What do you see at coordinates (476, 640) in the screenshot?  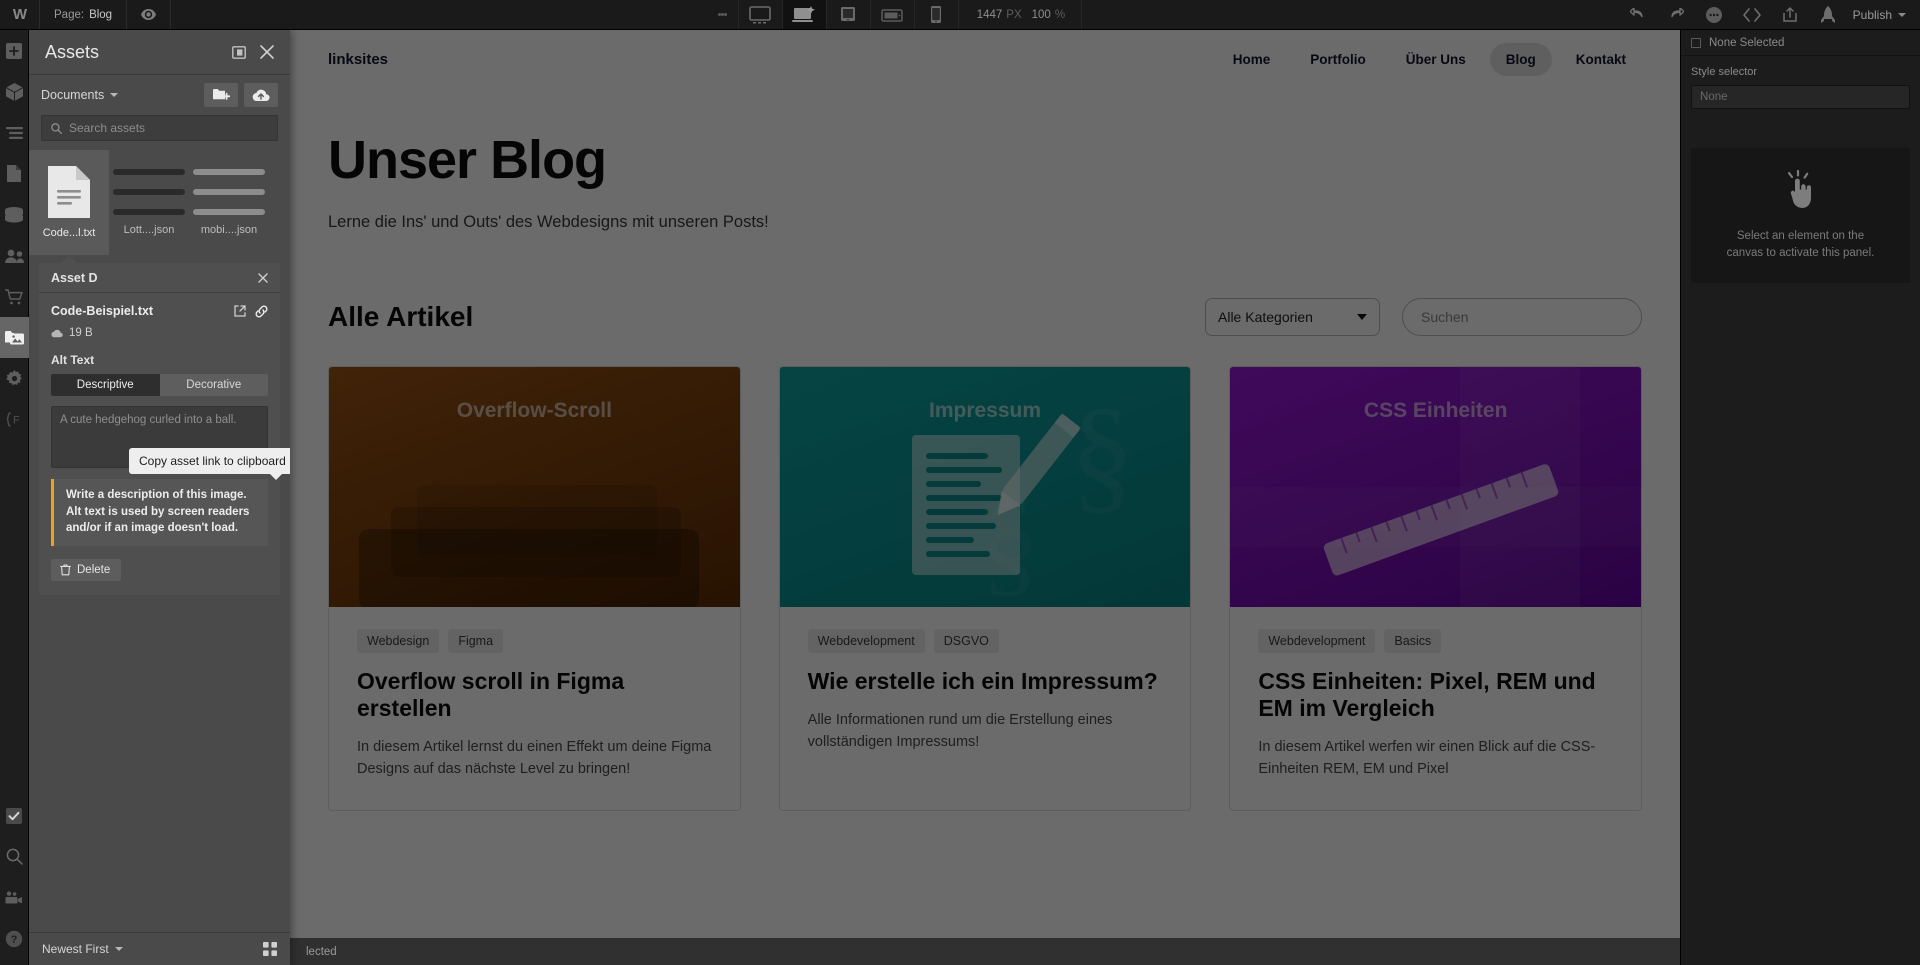 I see `tag: Figma` at bounding box center [476, 640].